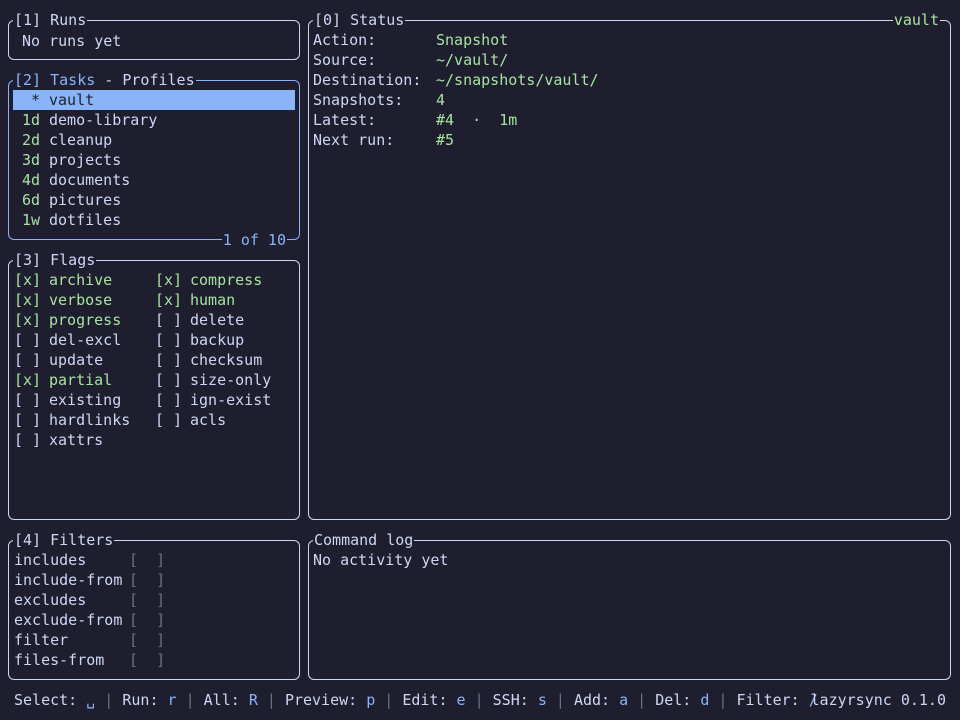  Describe the element at coordinates (90, 180) in the screenshot. I see `task-name: documents` at that location.